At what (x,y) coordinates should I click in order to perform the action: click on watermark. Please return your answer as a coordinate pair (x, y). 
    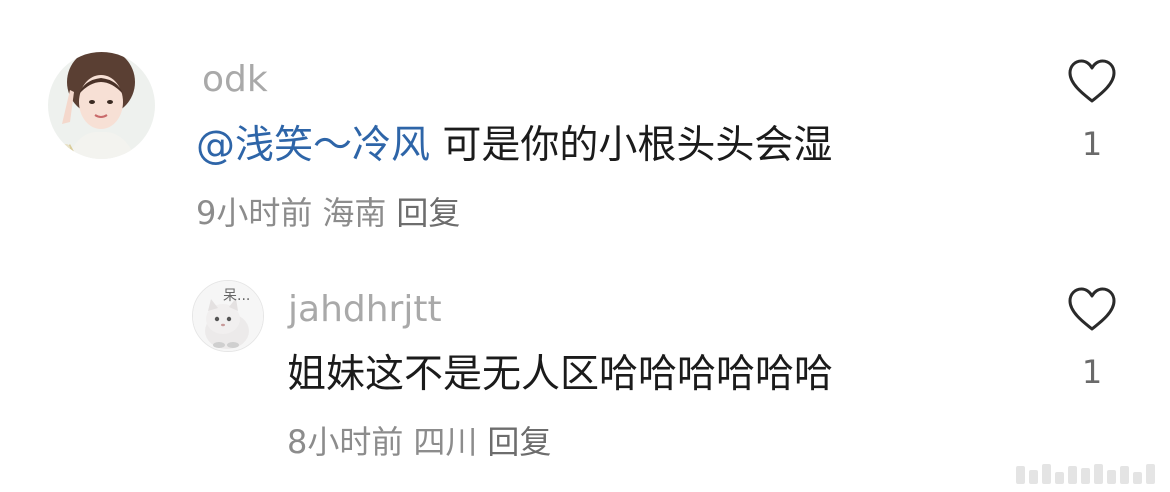
    Looking at the image, I should click on (1086, 471).